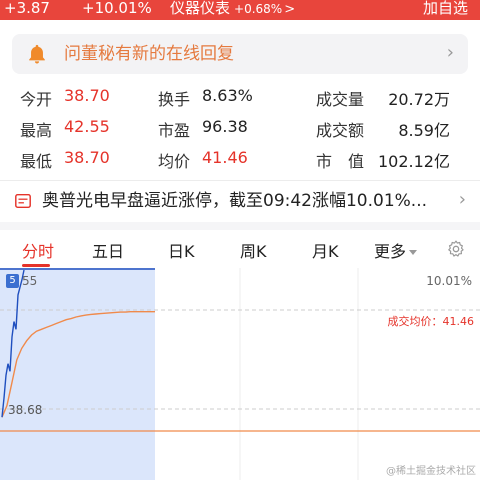 The height and width of the screenshot is (480, 480). What do you see at coordinates (87, 157) in the screenshot?
I see `low-value: 38.70` at bounding box center [87, 157].